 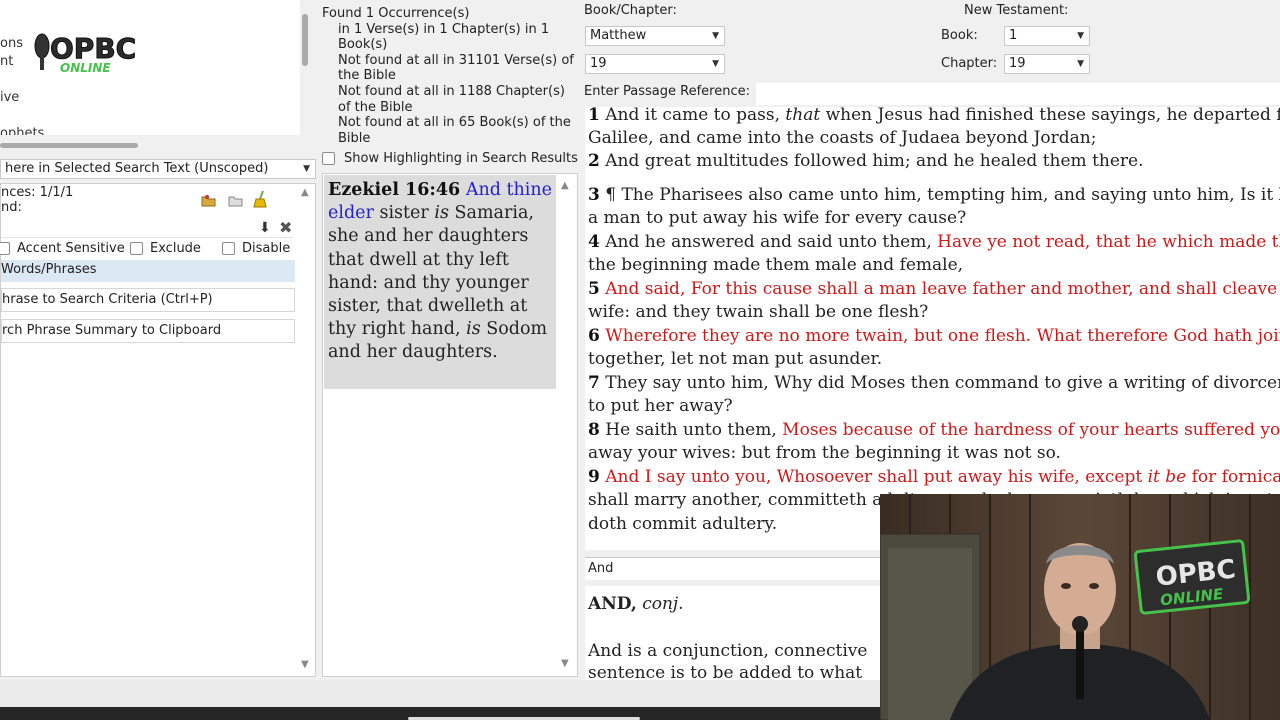 I want to click on tree-vertical-scrollbar, so click(x=305, y=40).